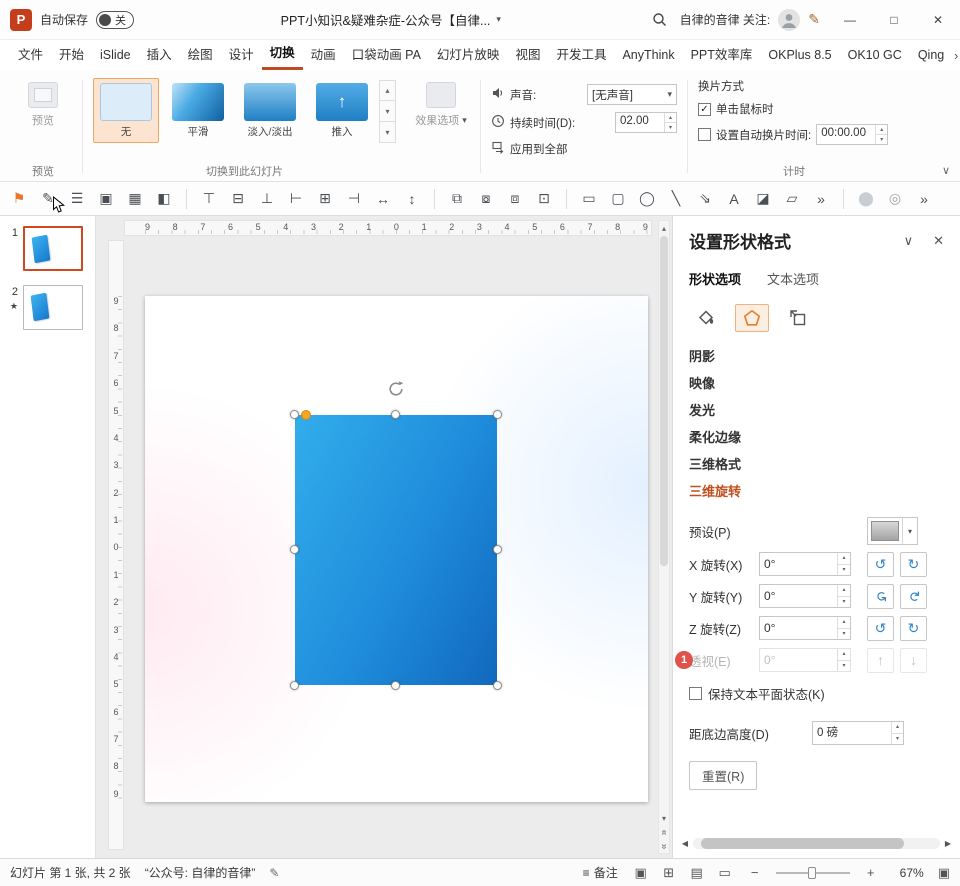 The width and height of the screenshot is (960, 886). Describe the element at coordinates (387, 90) in the screenshot. I see `gallery-scroll-up-icon: ▴` at that location.